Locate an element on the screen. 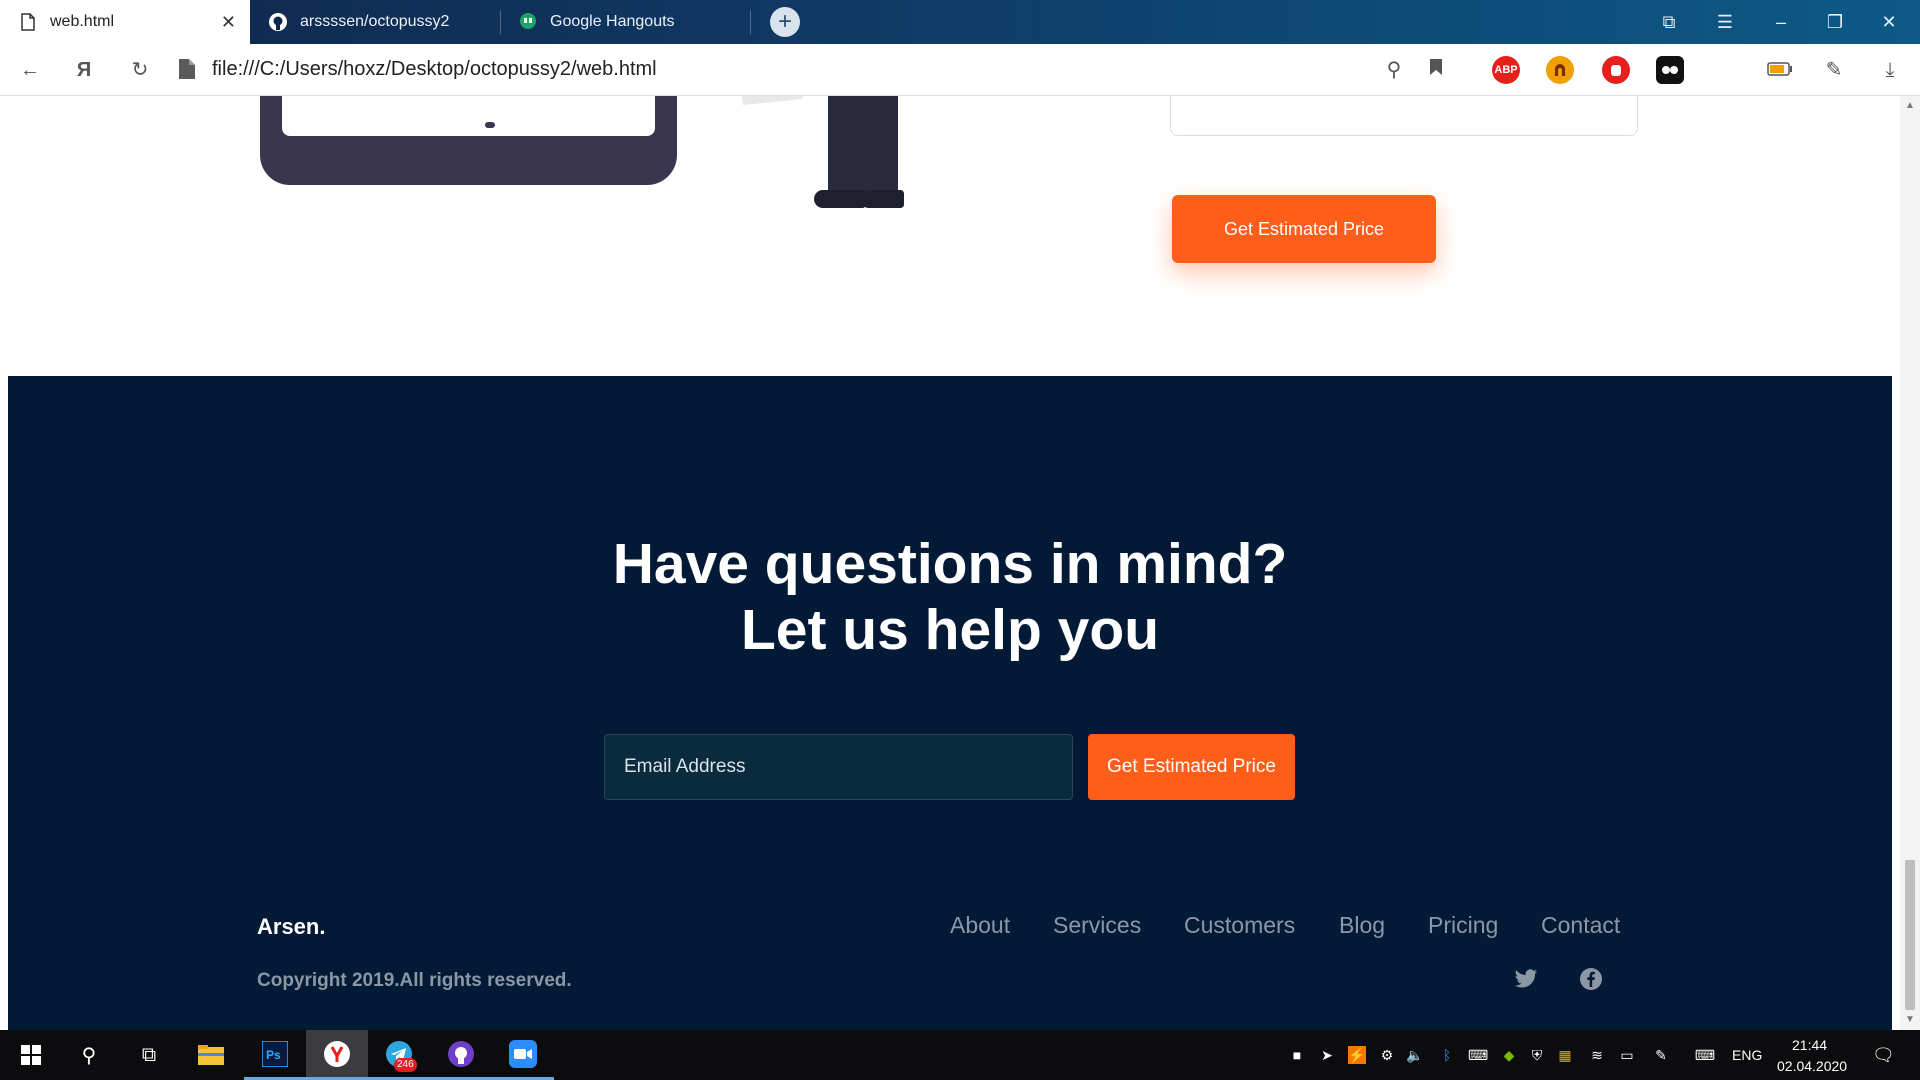 The width and height of the screenshot is (1920, 1080). restore-icon: ❐ is located at coordinates (1835, 22).